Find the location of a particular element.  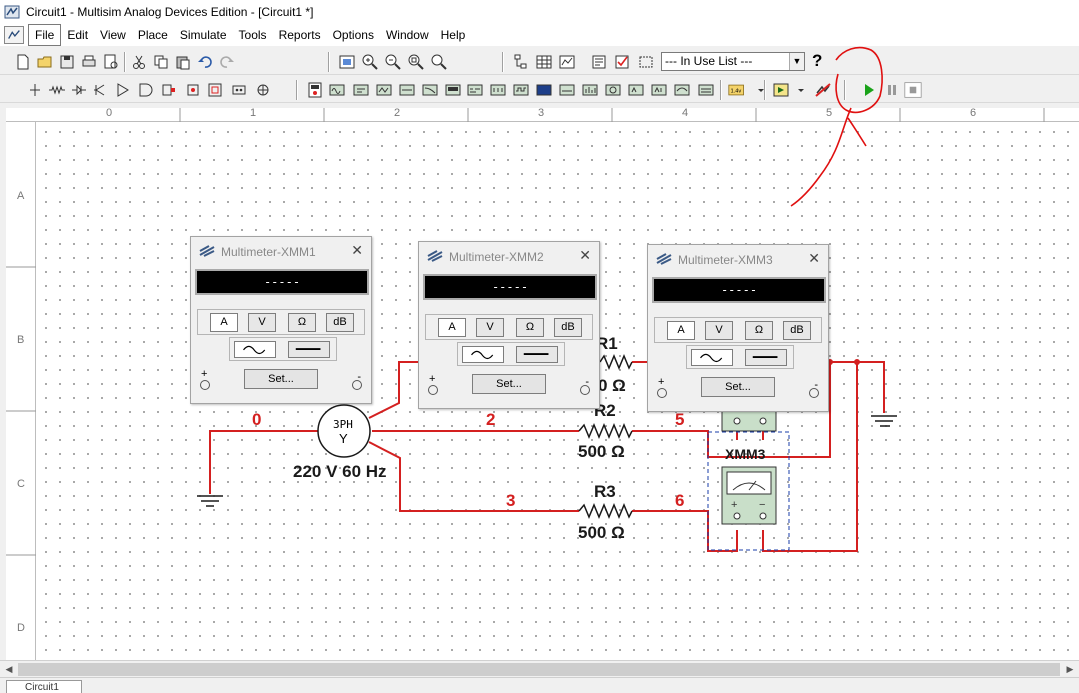

menu-tools: Tools is located at coordinates (253, 35).